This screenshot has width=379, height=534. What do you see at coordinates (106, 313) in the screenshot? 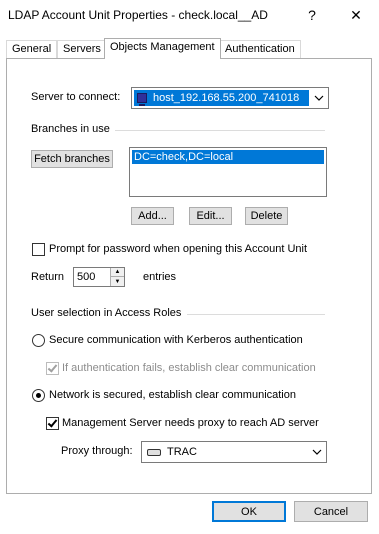
I see `access-roles-group-label: User selection in Access Roles` at bounding box center [106, 313].